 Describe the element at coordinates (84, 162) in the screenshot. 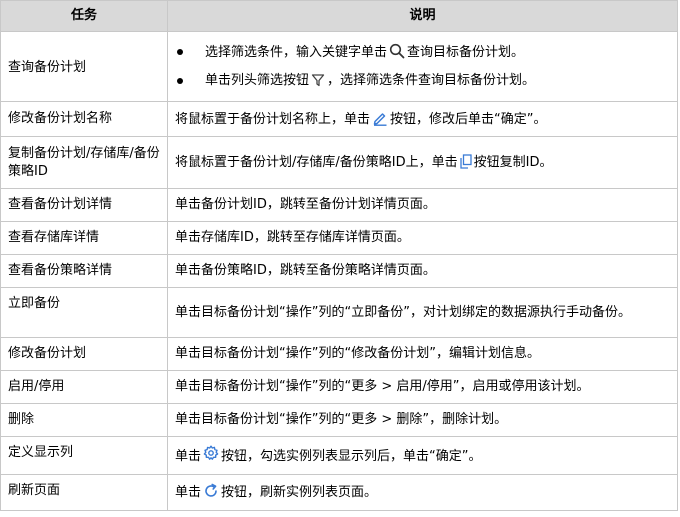

I see `task-cell: 复制备份计划/存储库/备份策略ID` at that location.